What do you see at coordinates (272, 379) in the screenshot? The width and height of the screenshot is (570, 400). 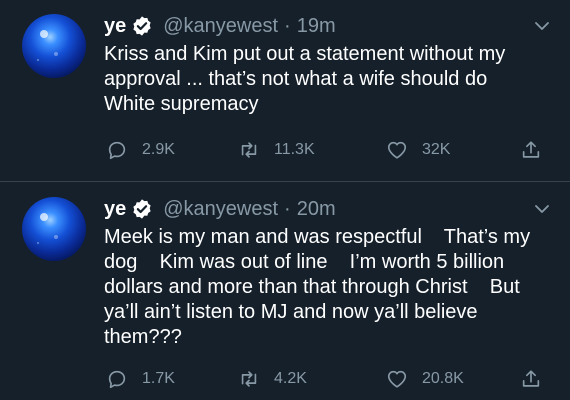 I see `retweet-button: 4.2K` at bounding box center [272, 379].